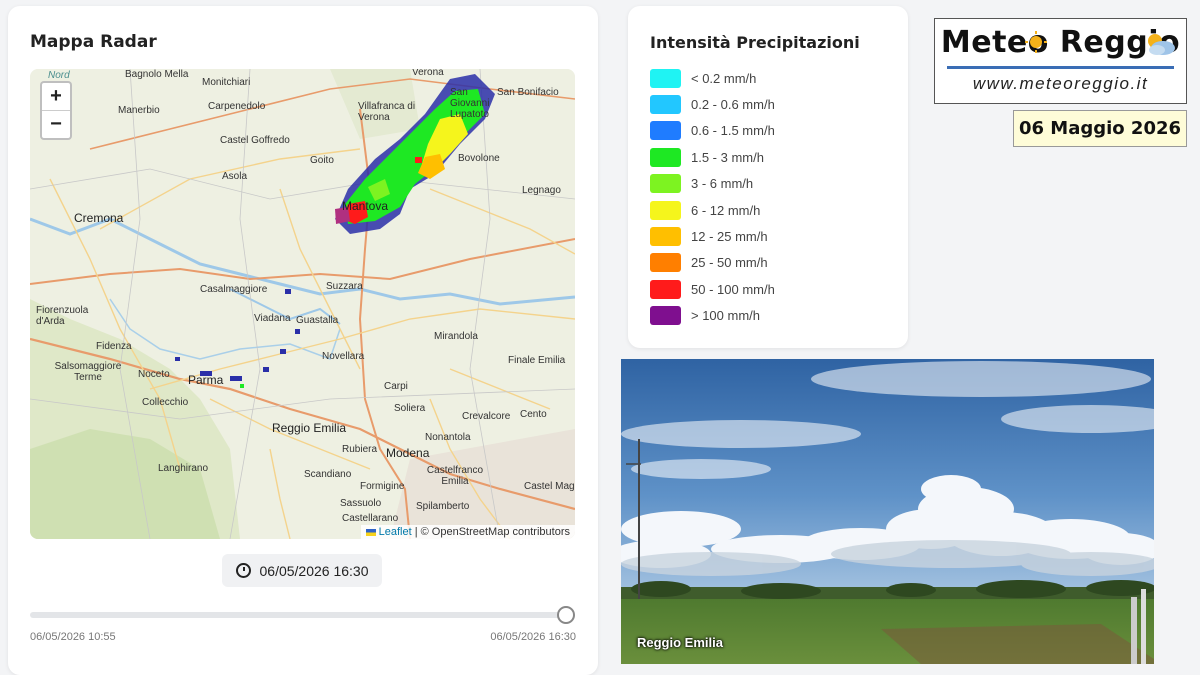  Describe the element at coordinates (727, 157) in the screenshot. I see `legend-label: 1.5 - 3 mm/h` at that location.